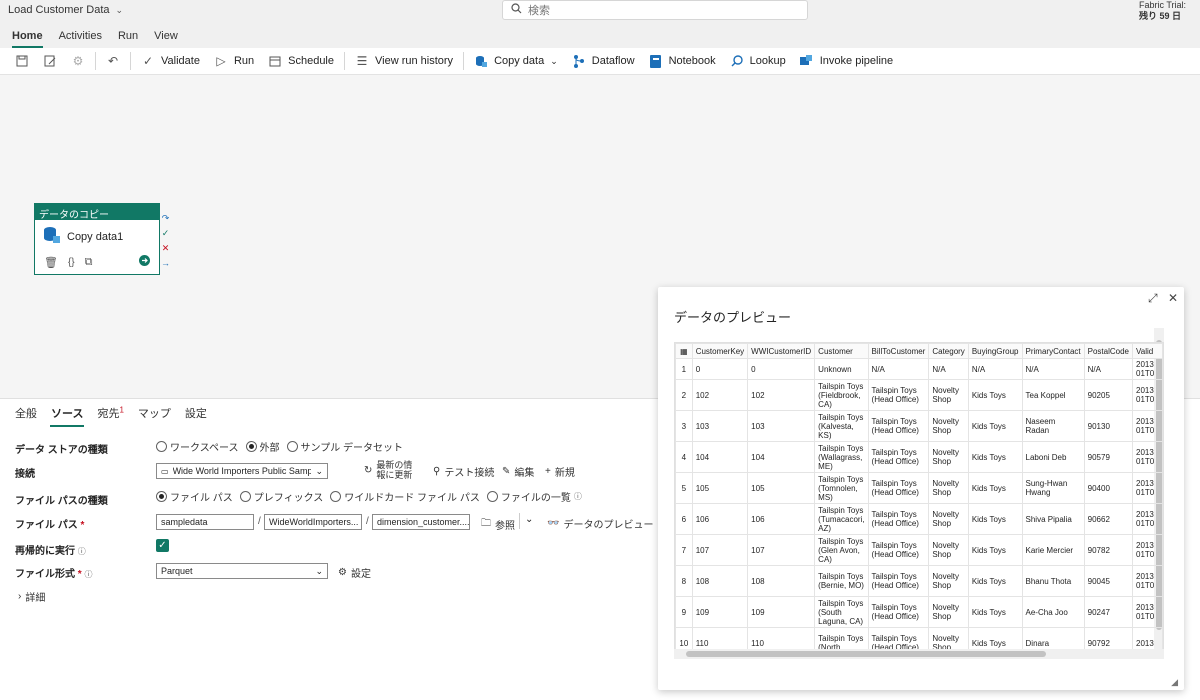 This screenshot has width=1200, height=700. I want to click on failure-connector-icon: ✕, so click(165, 248).